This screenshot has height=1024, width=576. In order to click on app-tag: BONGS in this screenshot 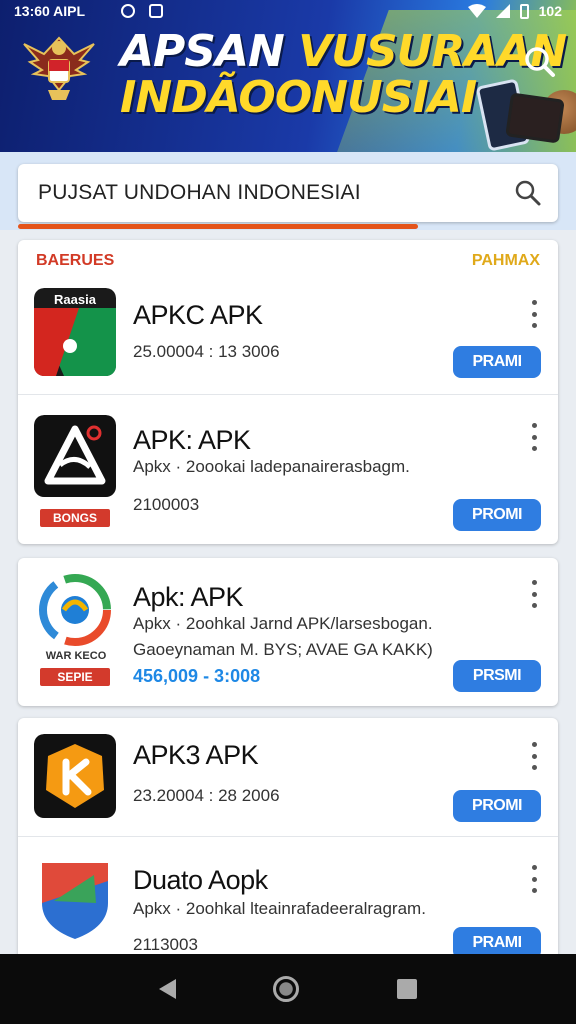, I will do `click(75, 518)`.